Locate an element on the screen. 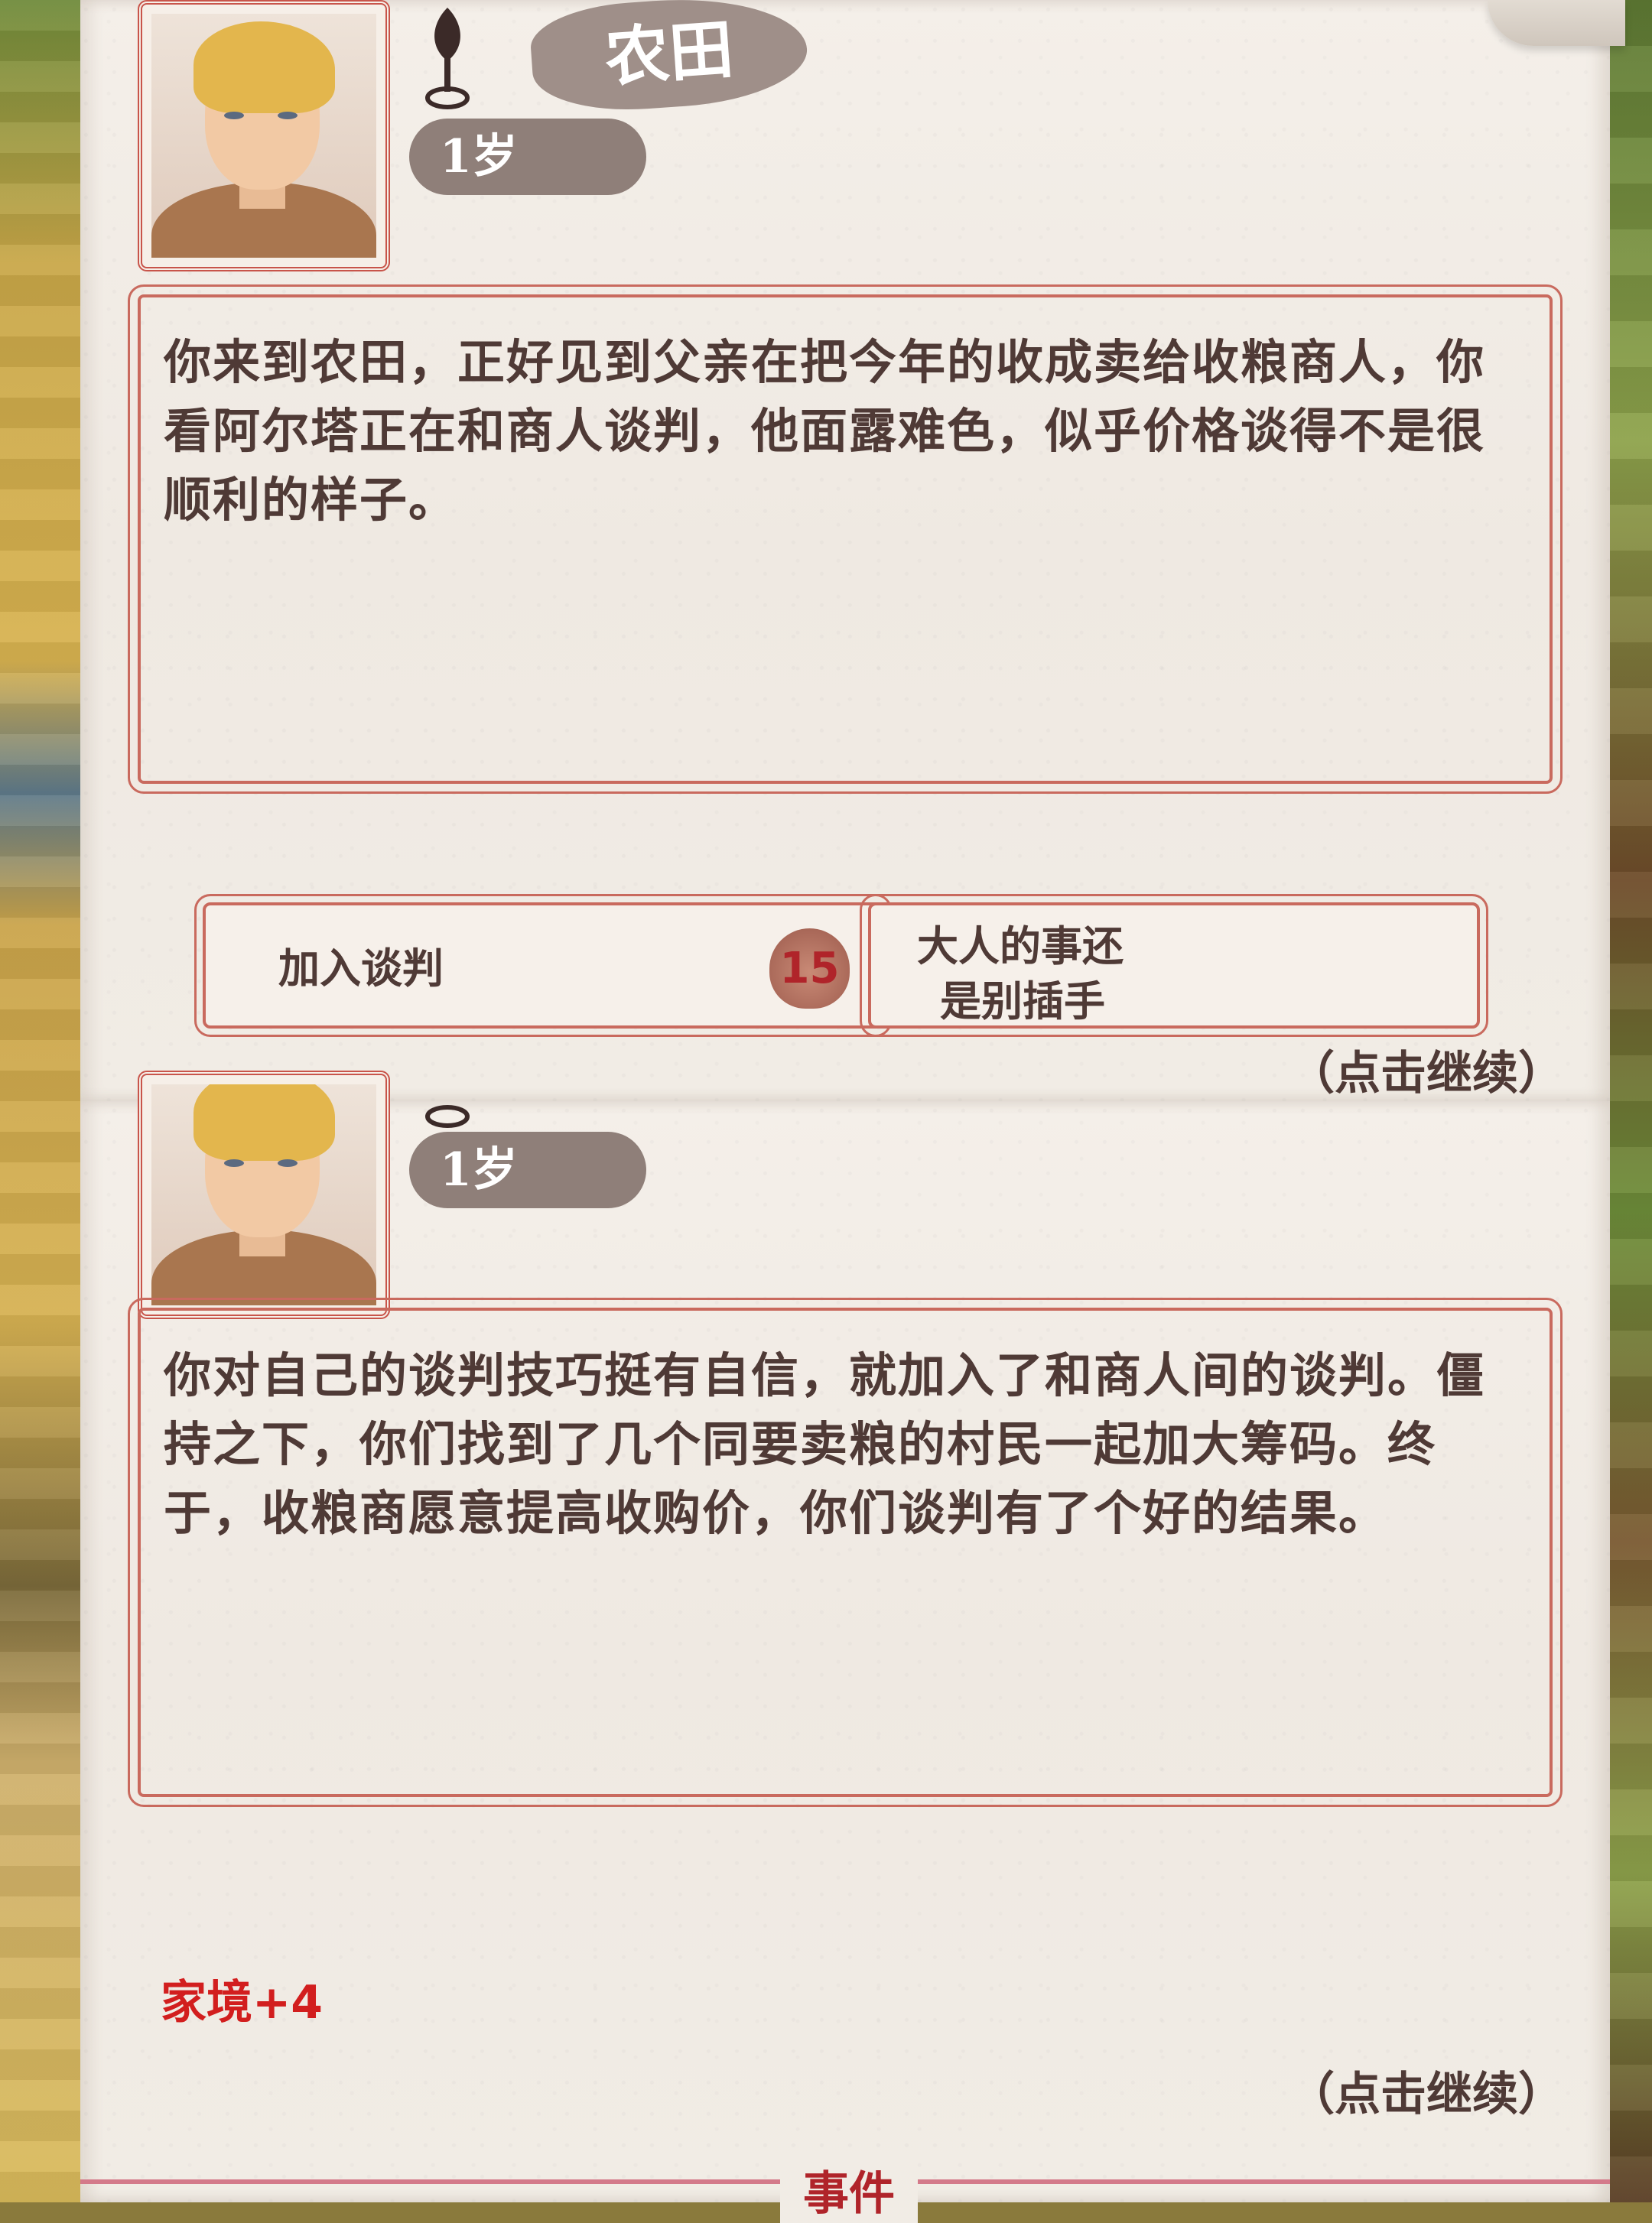 The height and width of the screenshot is (2223, 1652). sigil-icon is located at coordinates (448, 58).